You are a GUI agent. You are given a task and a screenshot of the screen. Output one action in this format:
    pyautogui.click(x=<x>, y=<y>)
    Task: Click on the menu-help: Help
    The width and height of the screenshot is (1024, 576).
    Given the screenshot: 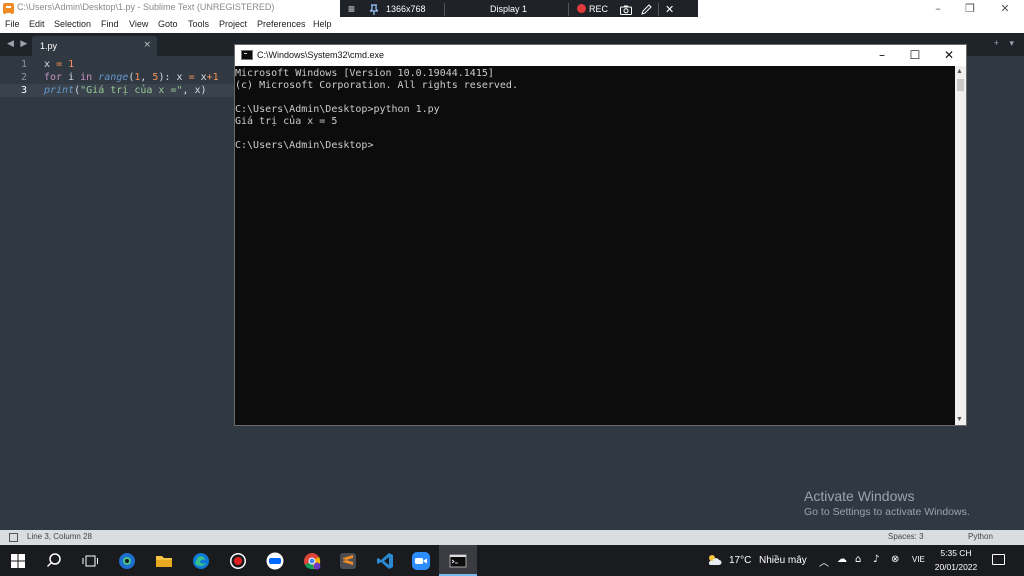 What is the action you would take?
    pyautogui.click(x=322, y=24)
    